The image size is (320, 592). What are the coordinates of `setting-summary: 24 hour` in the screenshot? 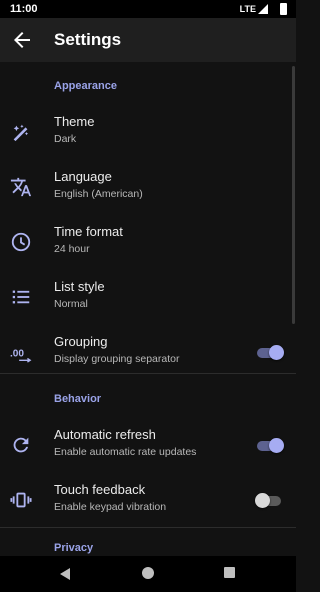 It's located at (72, 249).